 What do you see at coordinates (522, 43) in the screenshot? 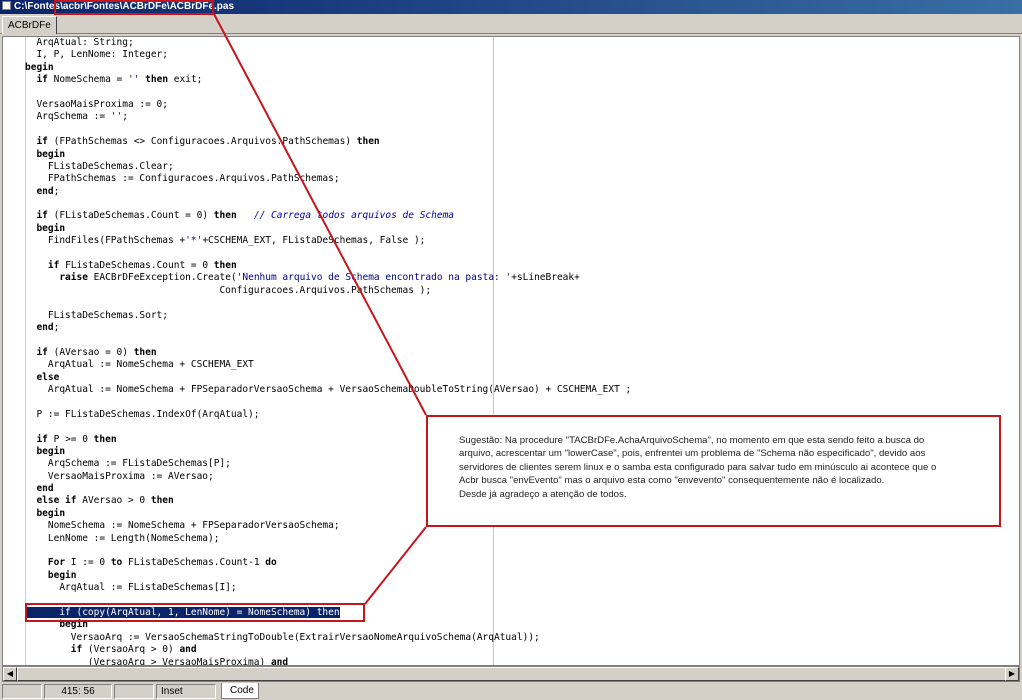
I see `code-line: ArqAtual: String;` at bounding box center [522, 43].